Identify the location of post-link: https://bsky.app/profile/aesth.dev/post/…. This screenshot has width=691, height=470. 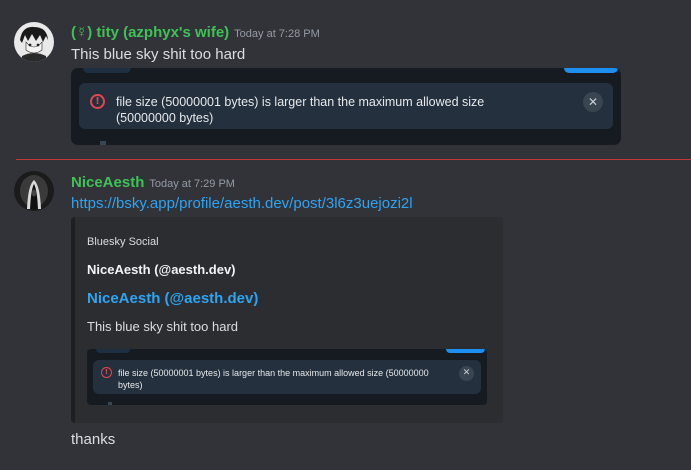
(242, 203).